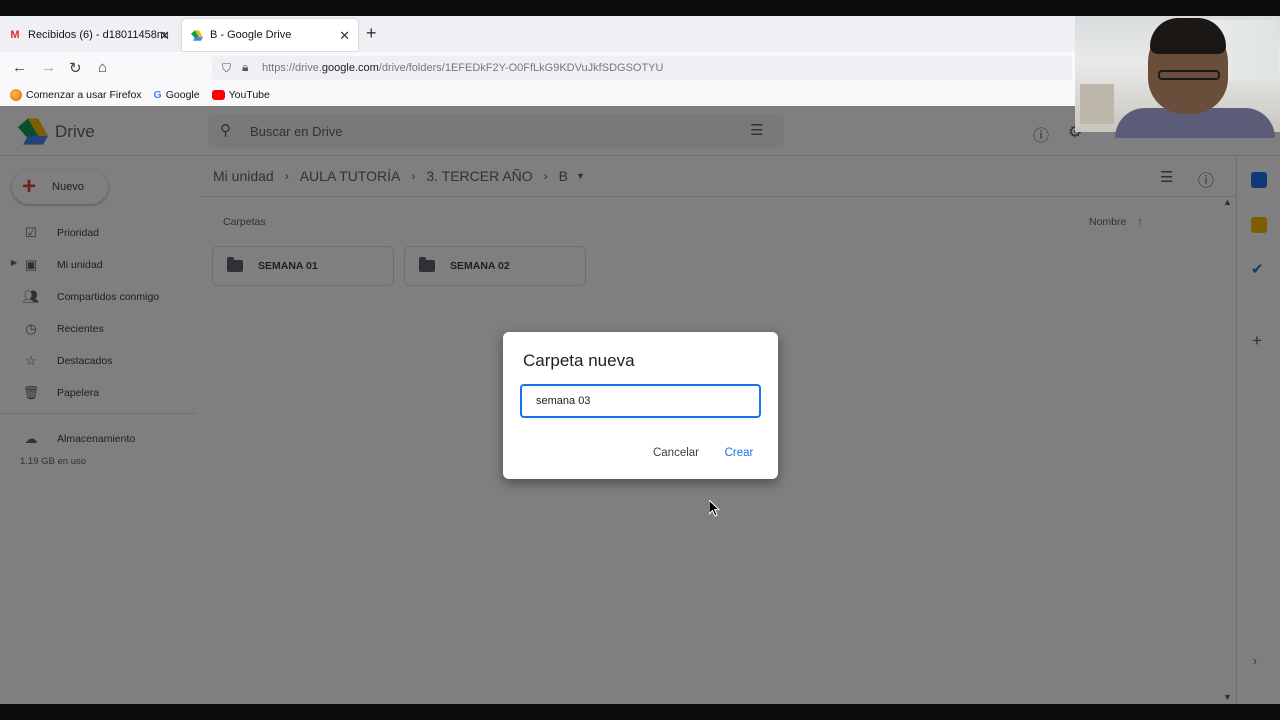  I want to click on bookmark-google: G Google, so click(177, 95).